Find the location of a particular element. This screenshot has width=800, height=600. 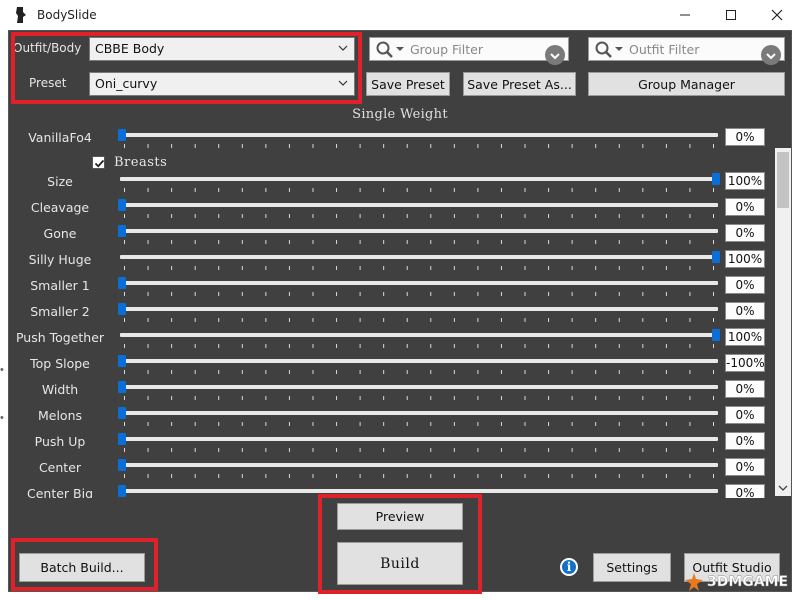

save-preset-button: Save Preset is located at coordinates (408, 84).